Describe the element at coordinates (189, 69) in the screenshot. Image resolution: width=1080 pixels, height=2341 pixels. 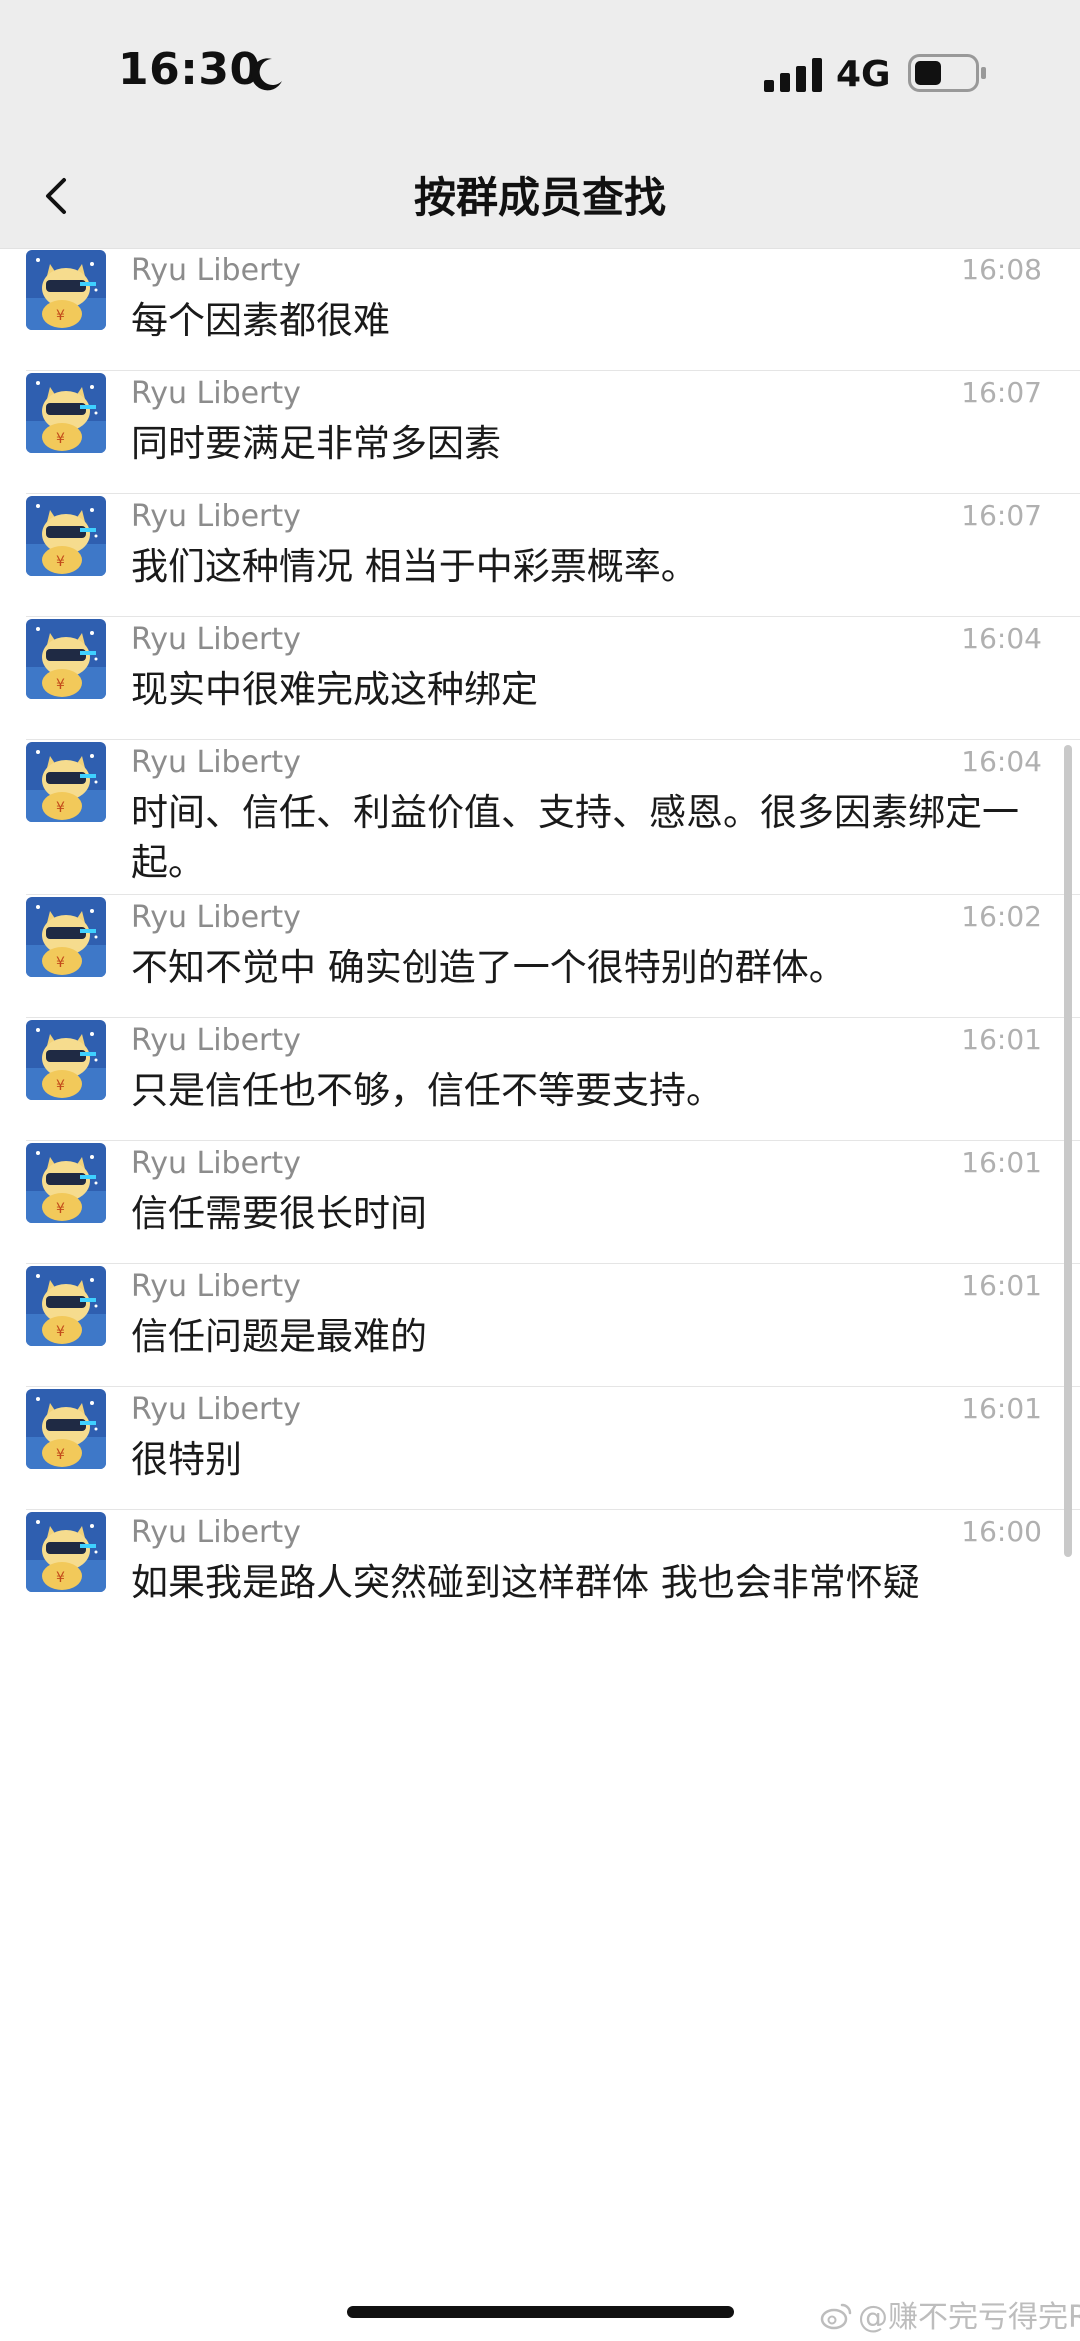
I see `status-time: 16:30` at that location.